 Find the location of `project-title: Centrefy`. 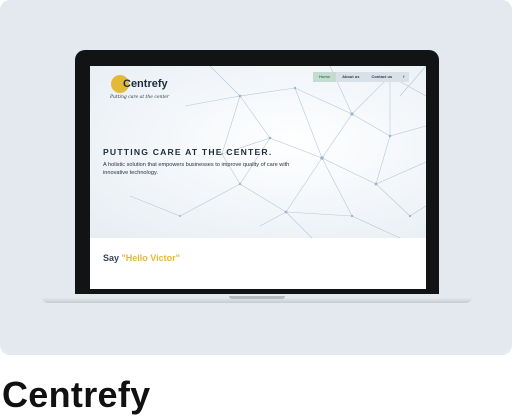

project-title: Centrefy is located at coordinates (76, 394).